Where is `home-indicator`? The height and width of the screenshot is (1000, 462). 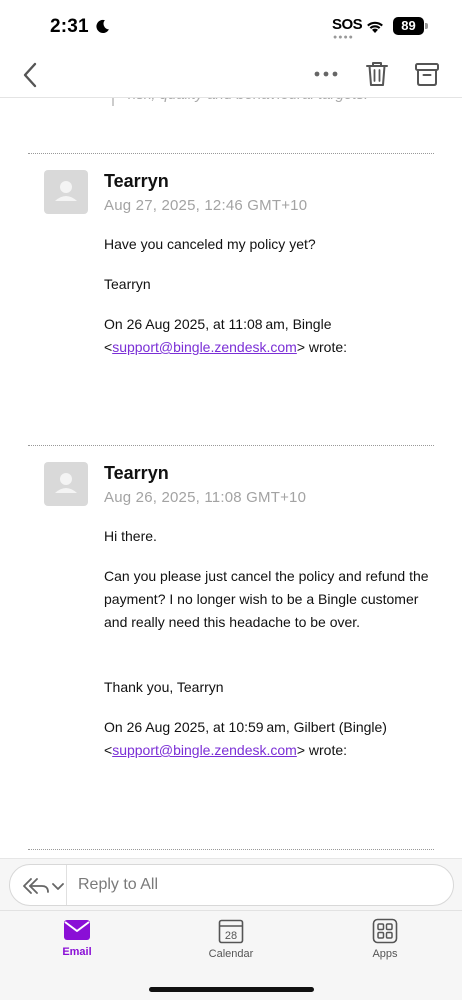 home-indicator is located at coordinates (231, 989).